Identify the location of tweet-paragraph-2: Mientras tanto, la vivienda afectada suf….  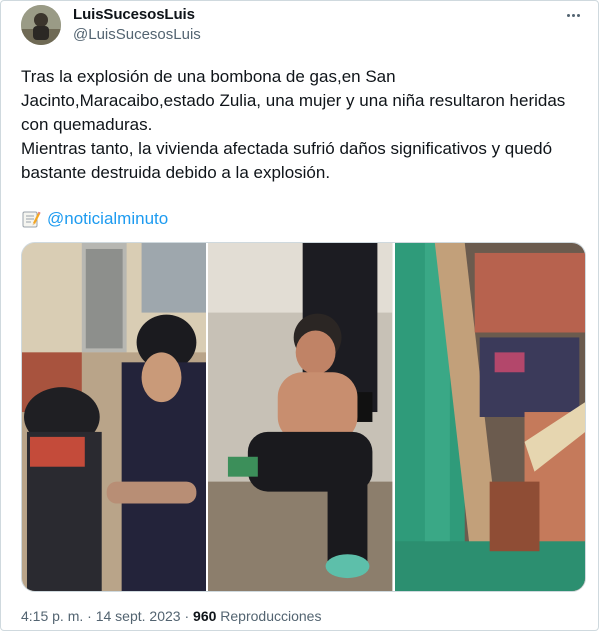
(287, 160).